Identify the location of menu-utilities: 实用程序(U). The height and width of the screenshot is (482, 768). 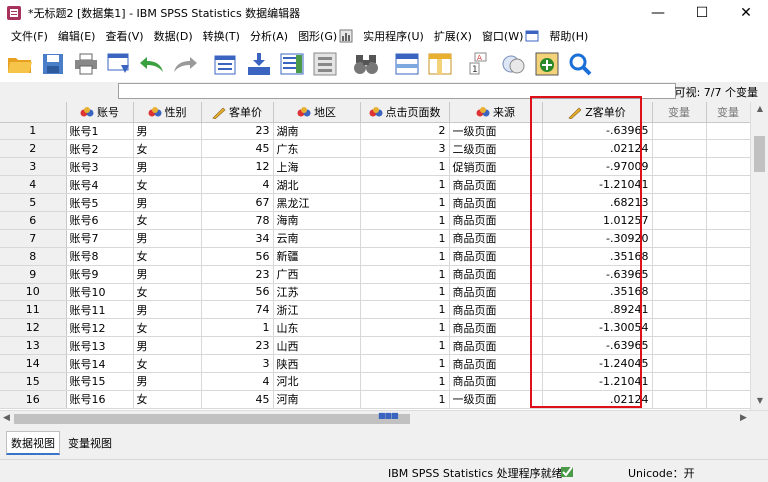
(393, 36).